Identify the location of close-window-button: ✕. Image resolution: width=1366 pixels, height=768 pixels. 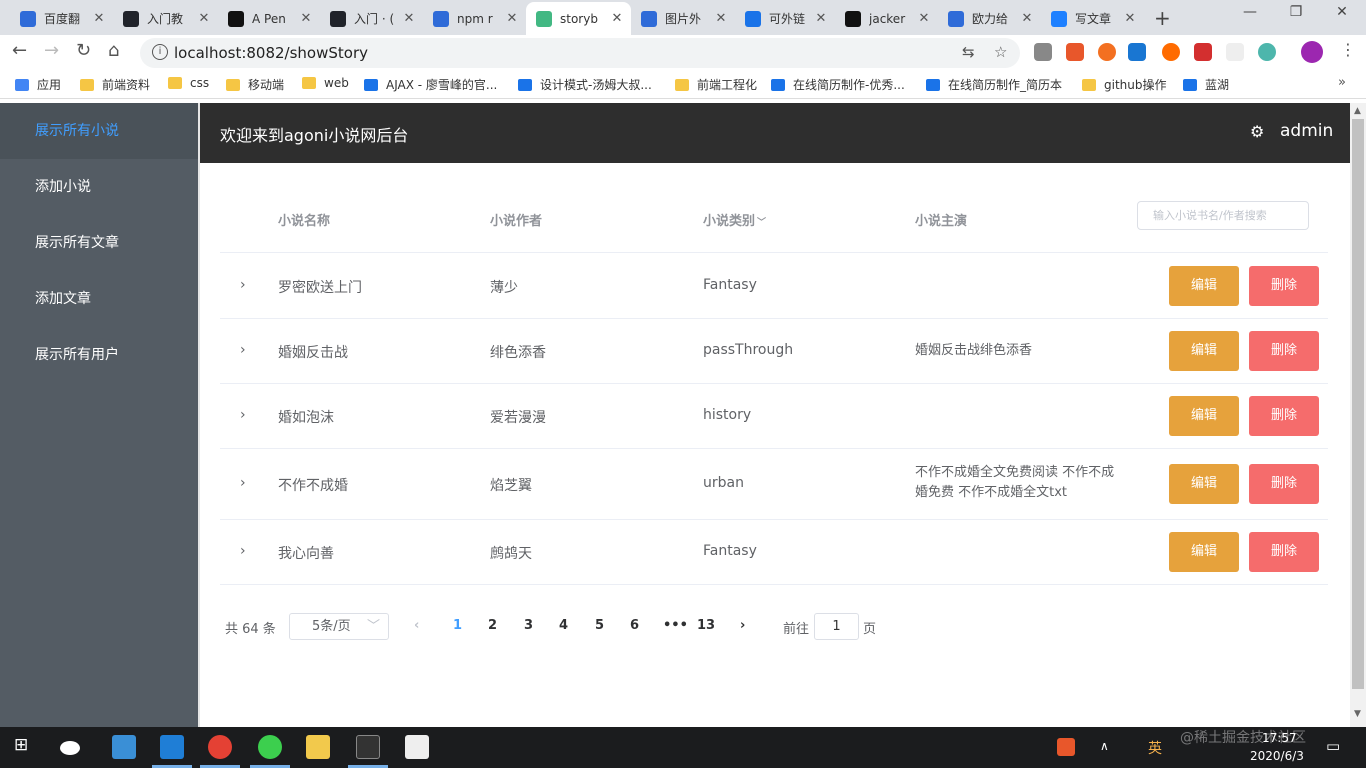
(1342, 12).